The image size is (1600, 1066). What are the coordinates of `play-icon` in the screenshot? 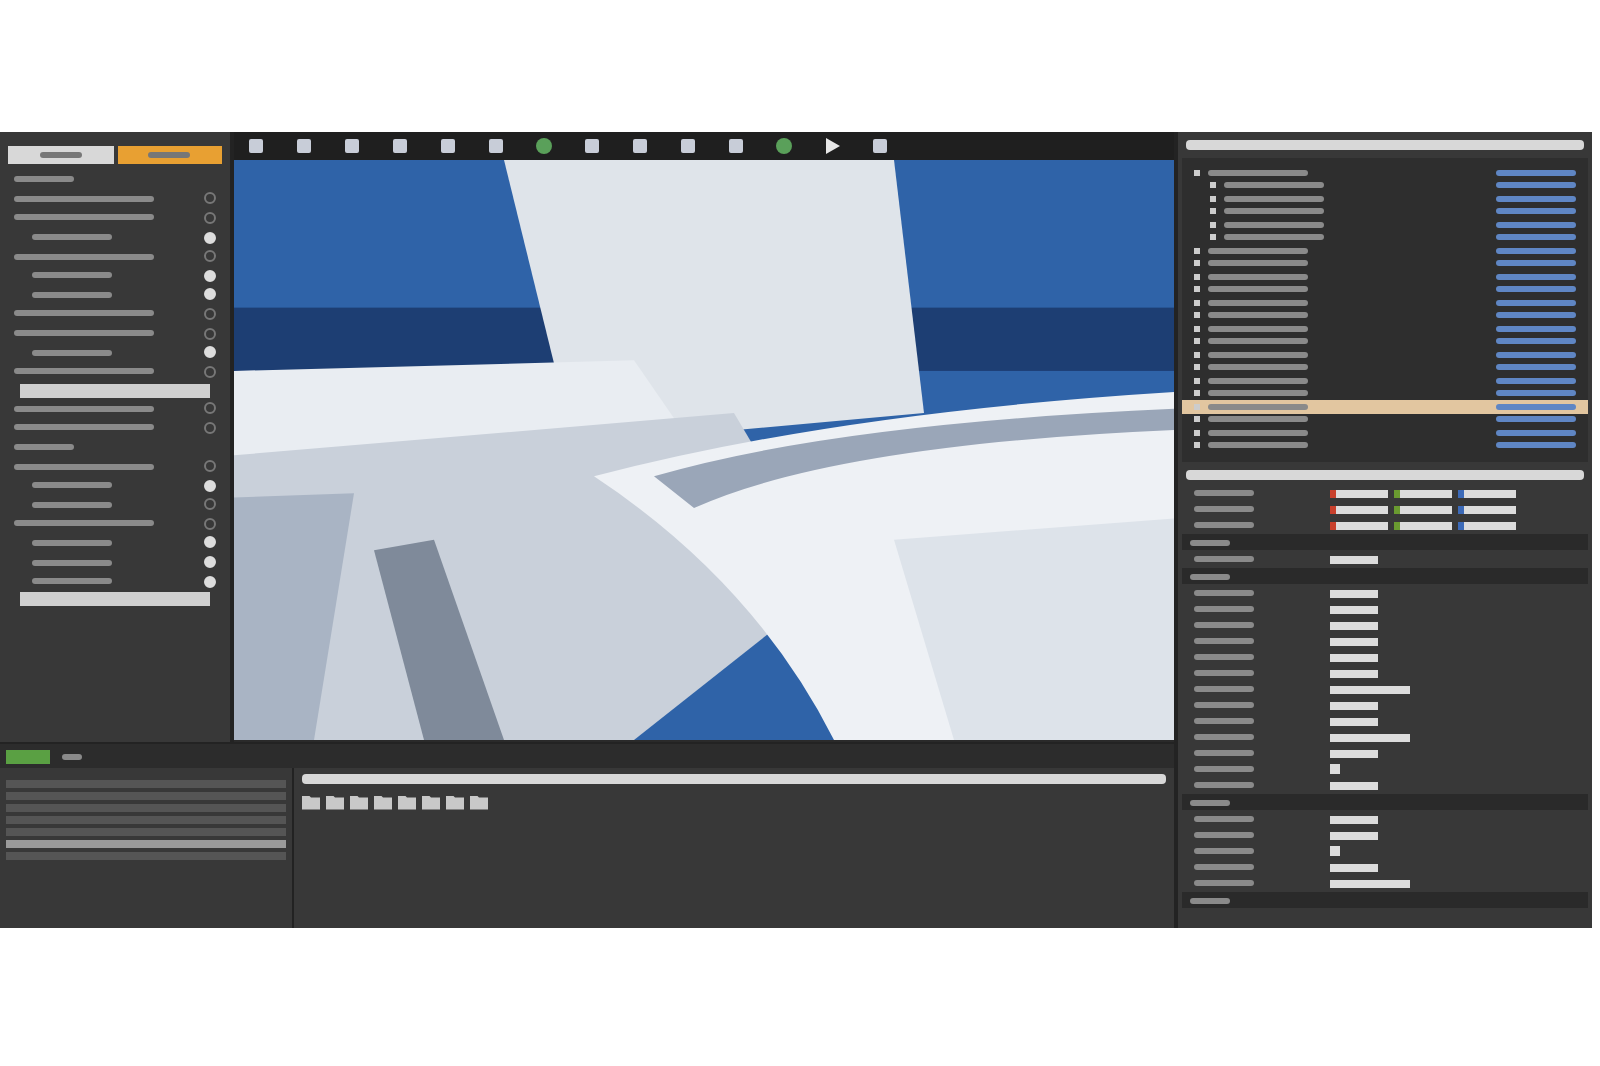 It's located at (832, 146).